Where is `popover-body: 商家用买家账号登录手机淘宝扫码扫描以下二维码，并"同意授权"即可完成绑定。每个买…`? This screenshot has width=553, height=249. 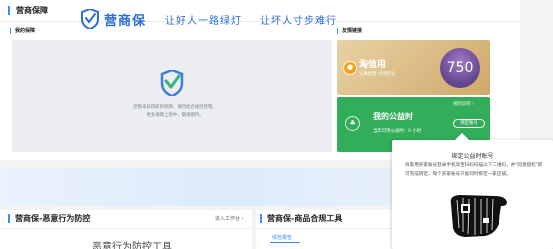
popover-body: 商家用买家账号登录手机淘宝扫码扫描以下二维码，并"同意授权"即可完成绑定。每个买… is located at coordinates (474, 170).